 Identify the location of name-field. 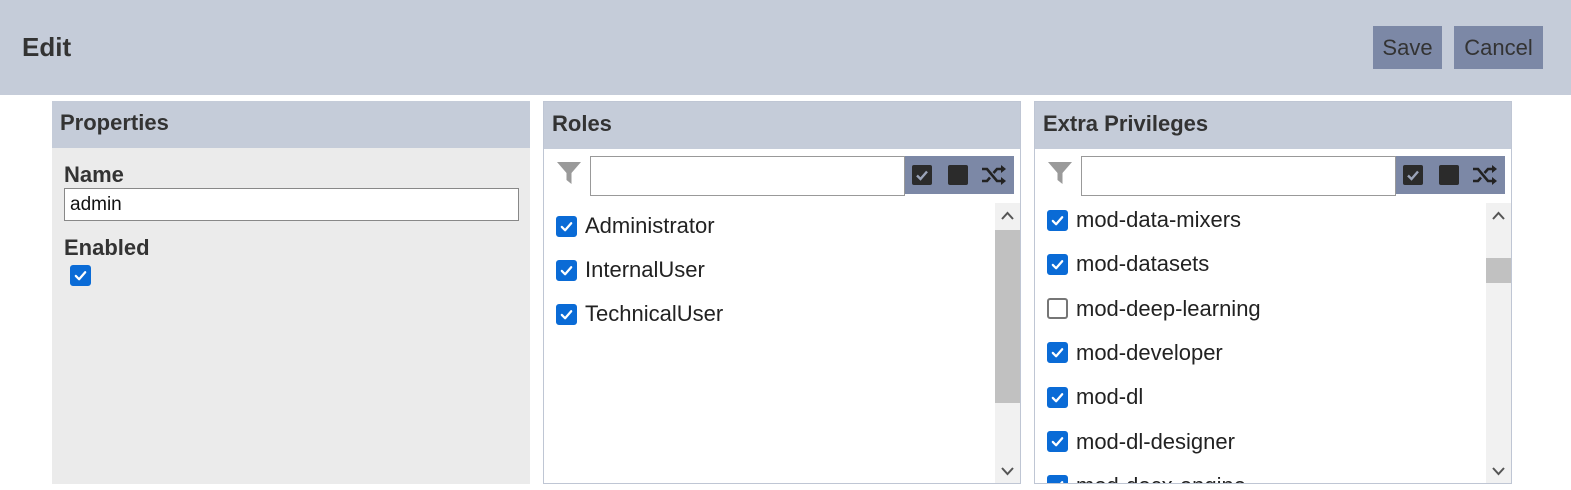
(291, 204).